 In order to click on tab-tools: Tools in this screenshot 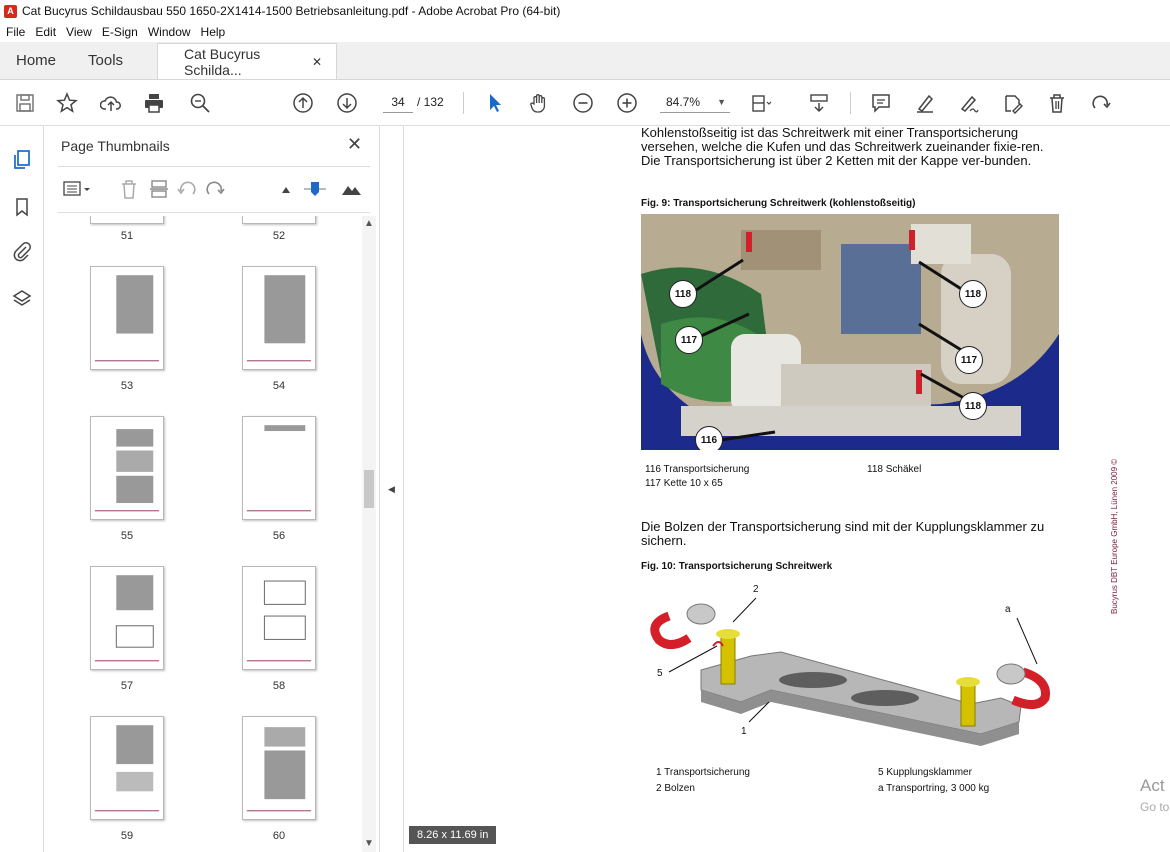, I will do `click(105, 60)`.